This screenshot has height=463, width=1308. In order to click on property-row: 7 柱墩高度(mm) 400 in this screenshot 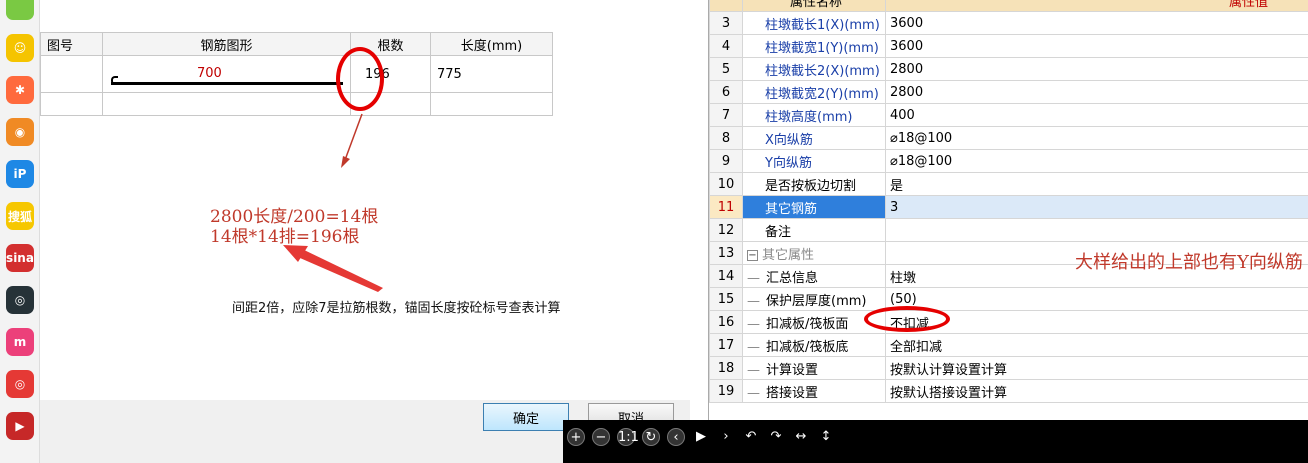, I will do `click(1008, 115)`.